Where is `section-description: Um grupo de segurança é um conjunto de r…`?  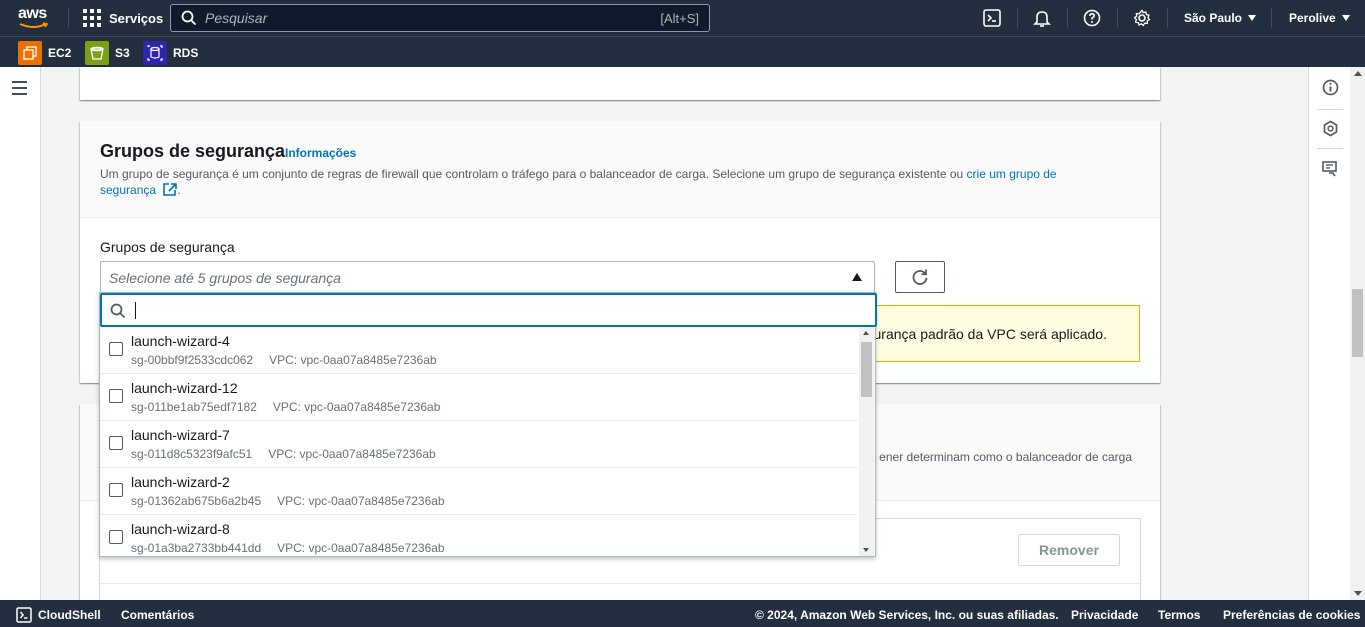 section-description: Um grupo de segurança é um conjunto de r… is located at coordinates (578, 182).